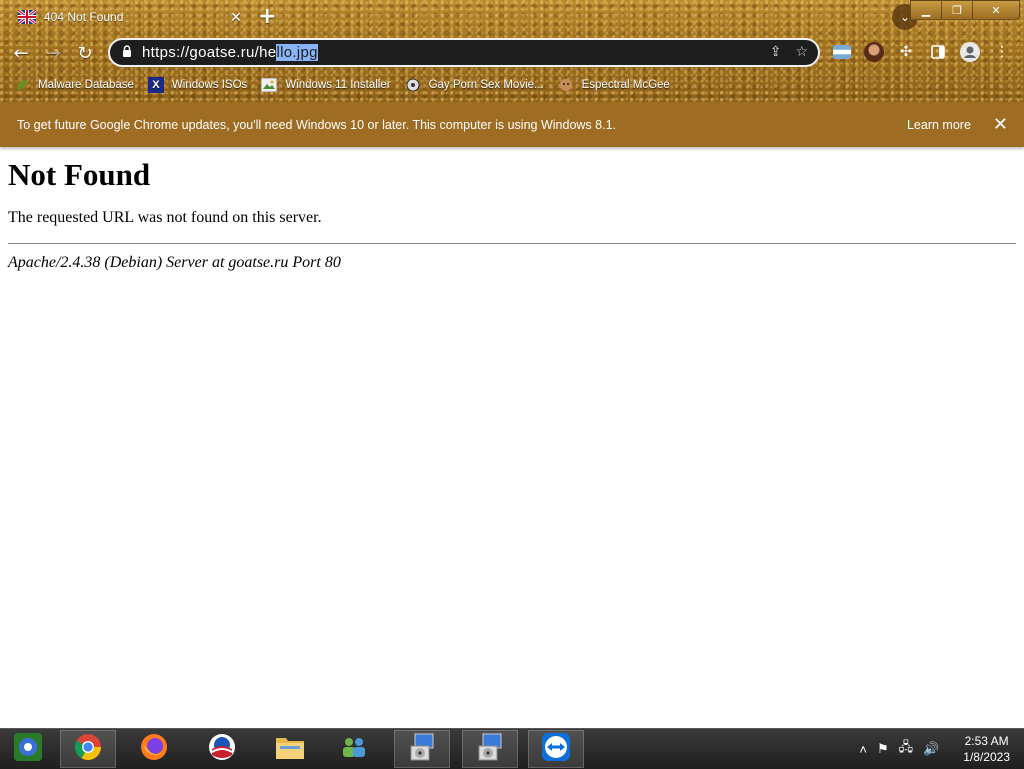  I want to click on taskbar-network-app, so click(354, 749).